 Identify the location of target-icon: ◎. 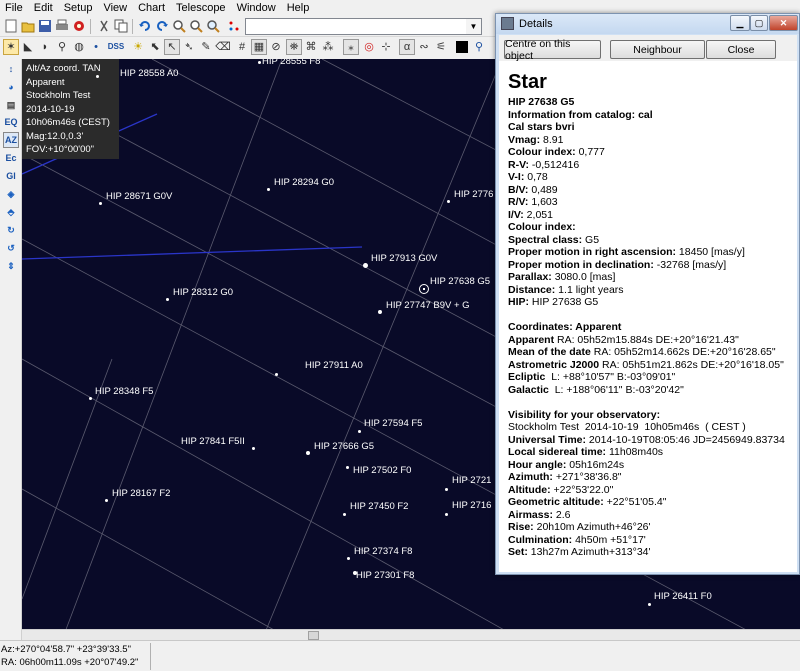
(369, 47).